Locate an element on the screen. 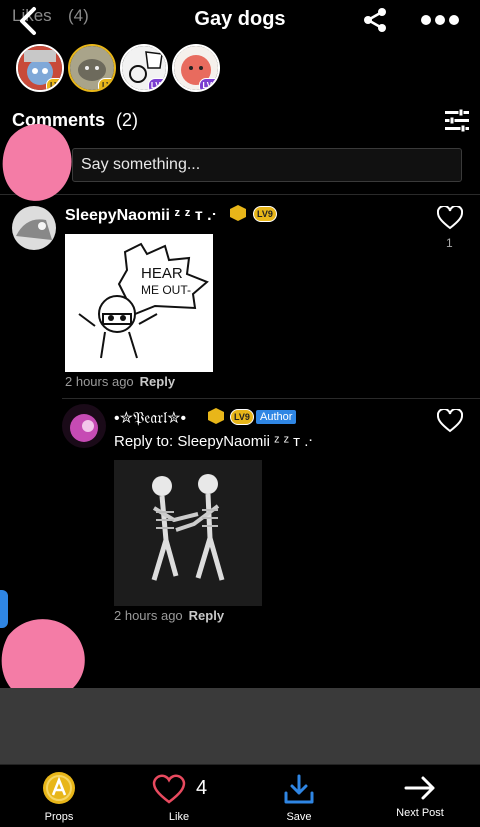 This screenshot has height=827, width=480. blank-area is located at coordinates (240, 726).